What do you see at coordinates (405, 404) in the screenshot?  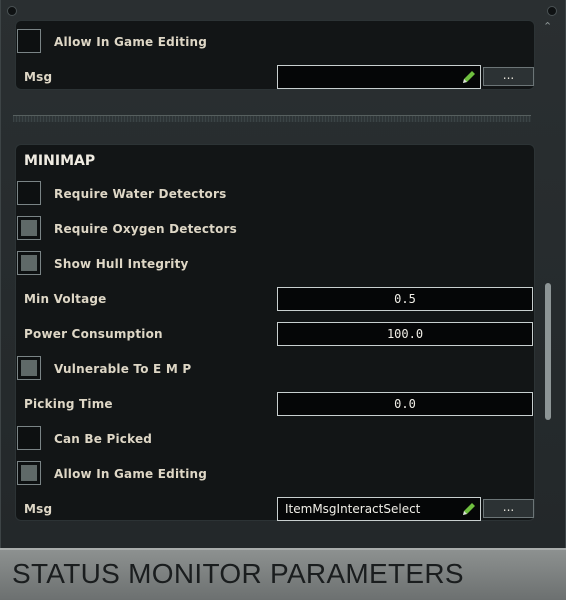 I see `picking-time-input: 0.0` at bounding box center [405, 404].